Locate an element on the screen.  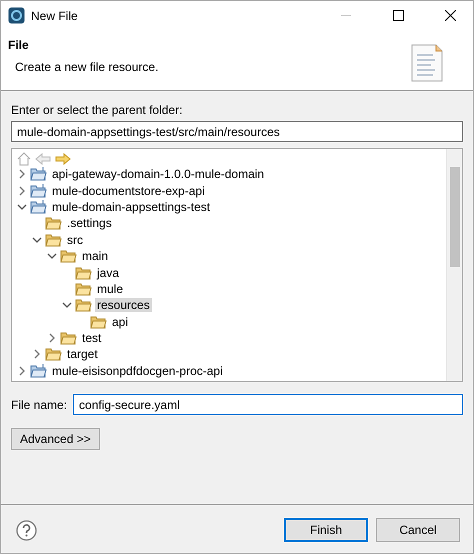
tree-item: api-gateway-domain-1.0.0-mule-domain is located at coordinates (158, 174).